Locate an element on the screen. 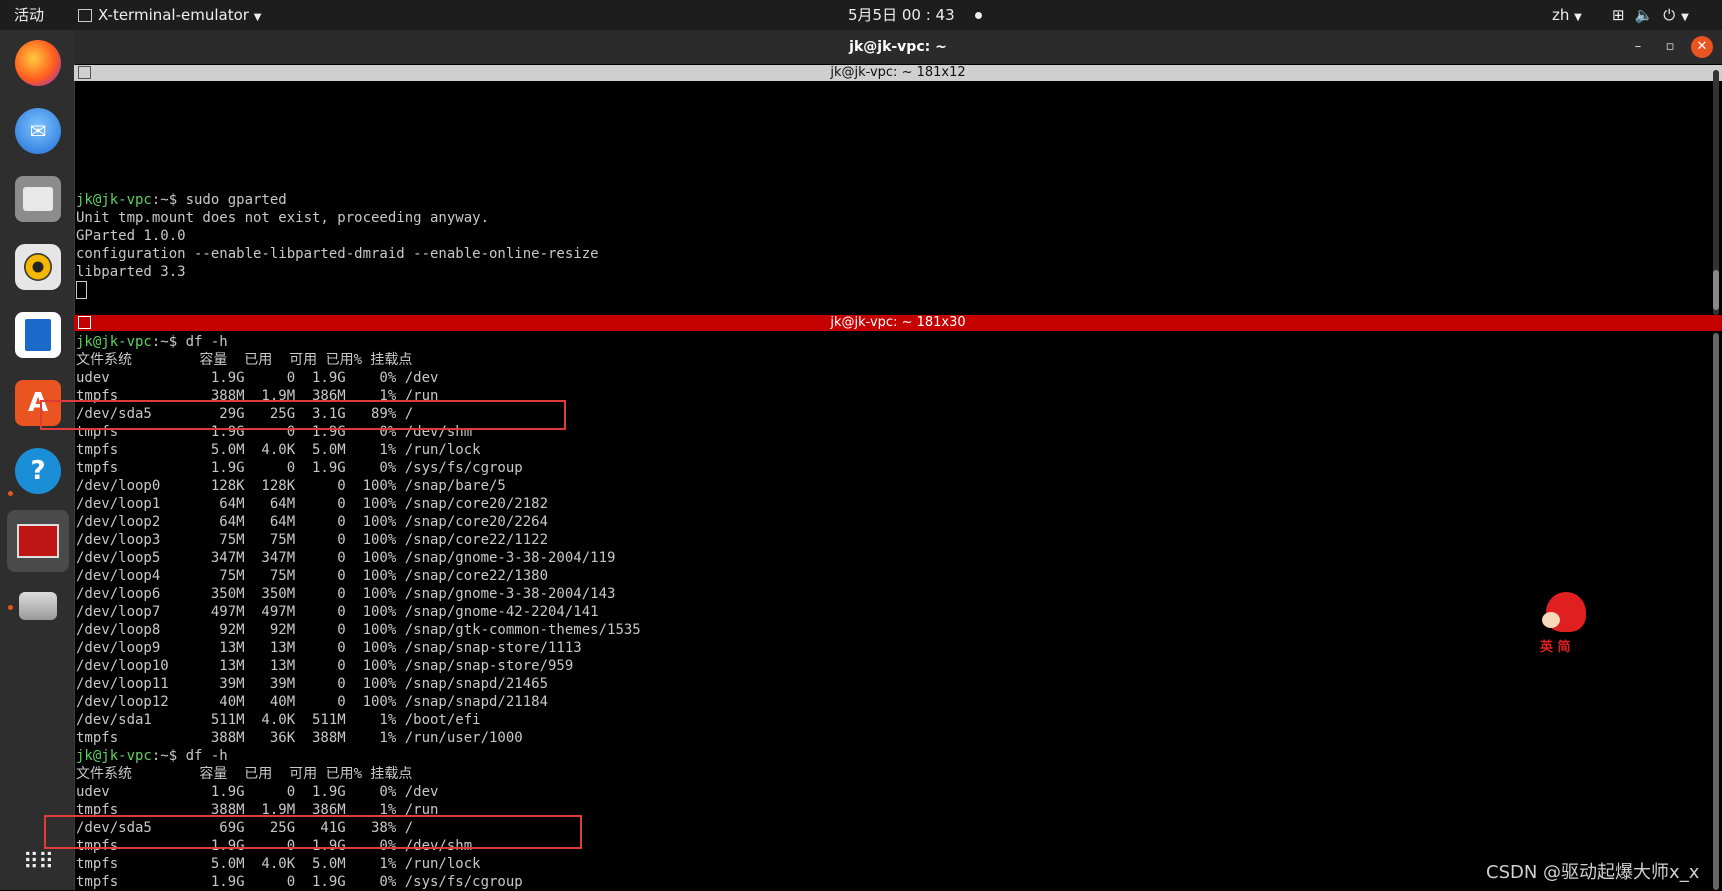 The width and height of the screenshot is (1722, 891). window-titlebar: jk@jk-vpc: ~ – ▫ ✕ is located at coordinates (898, 47).